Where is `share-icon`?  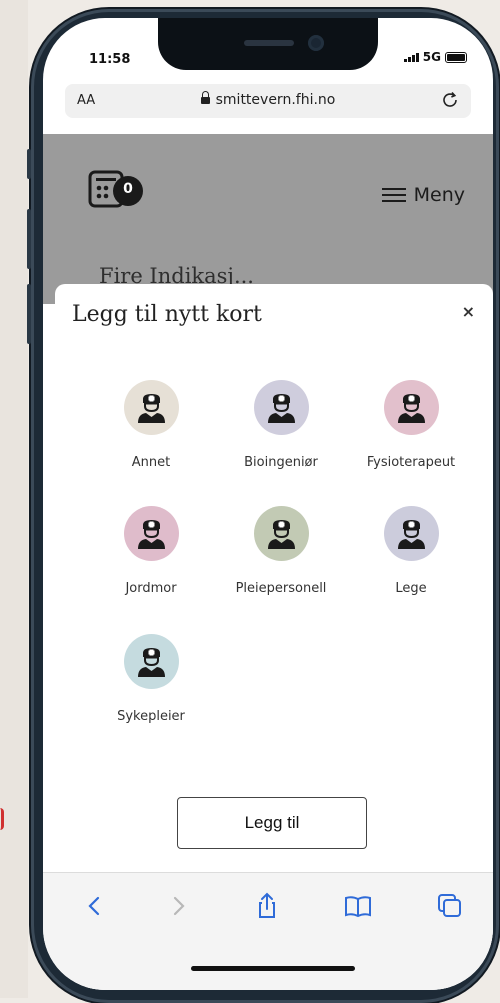
share-icon is located at coordinates (267, 906).